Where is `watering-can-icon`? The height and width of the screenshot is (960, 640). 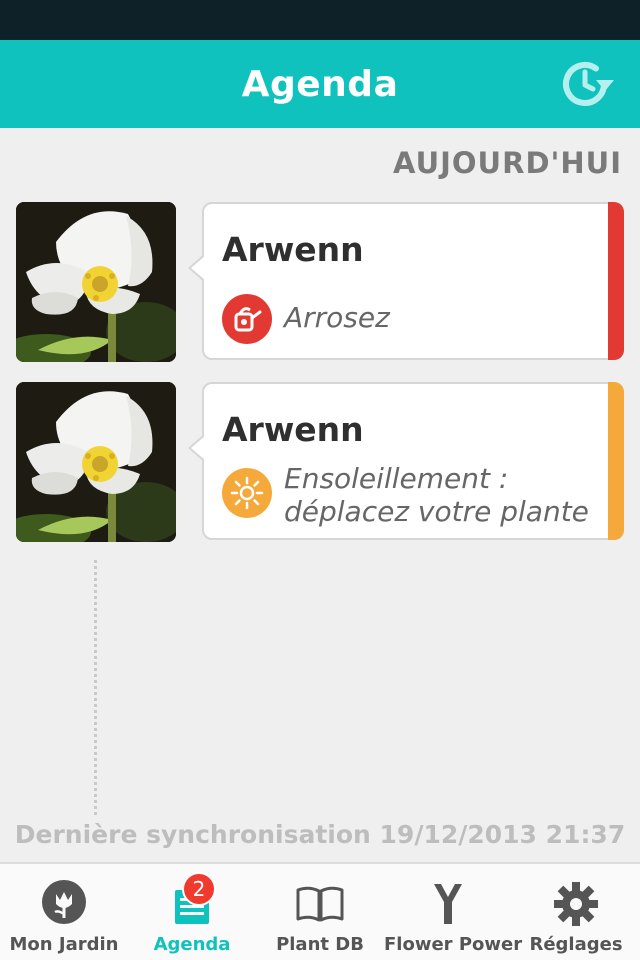
watering-can-icon is located at coordinates (247, 319).